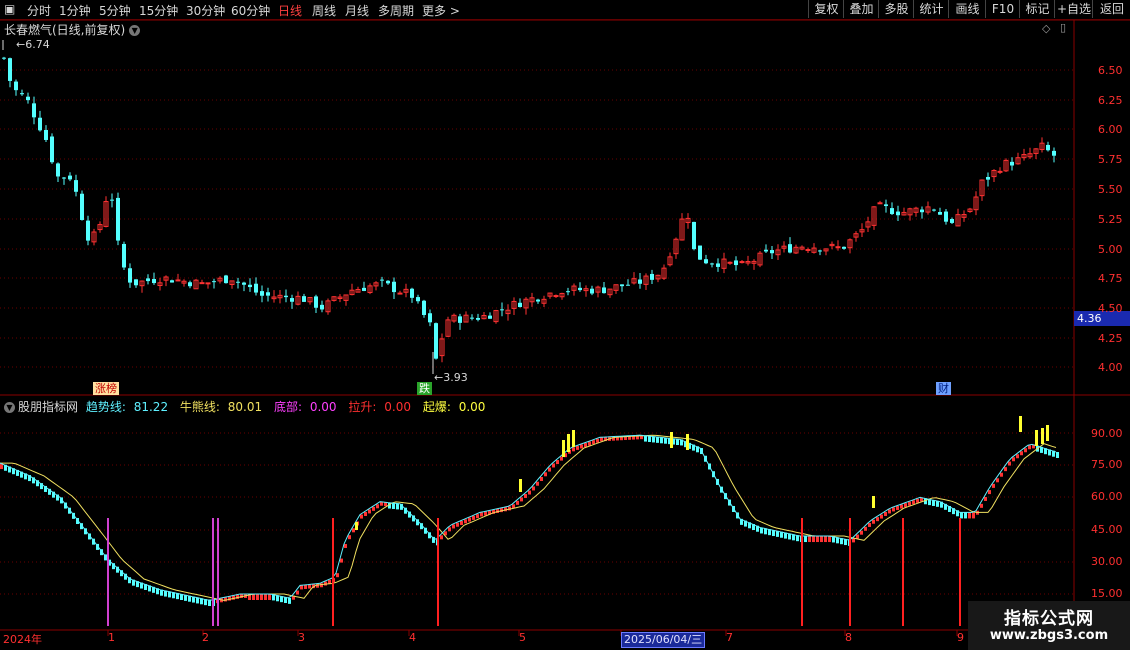  I want to click on crosshair-date-tag: 2025/06/04/三, so click(663, 640).